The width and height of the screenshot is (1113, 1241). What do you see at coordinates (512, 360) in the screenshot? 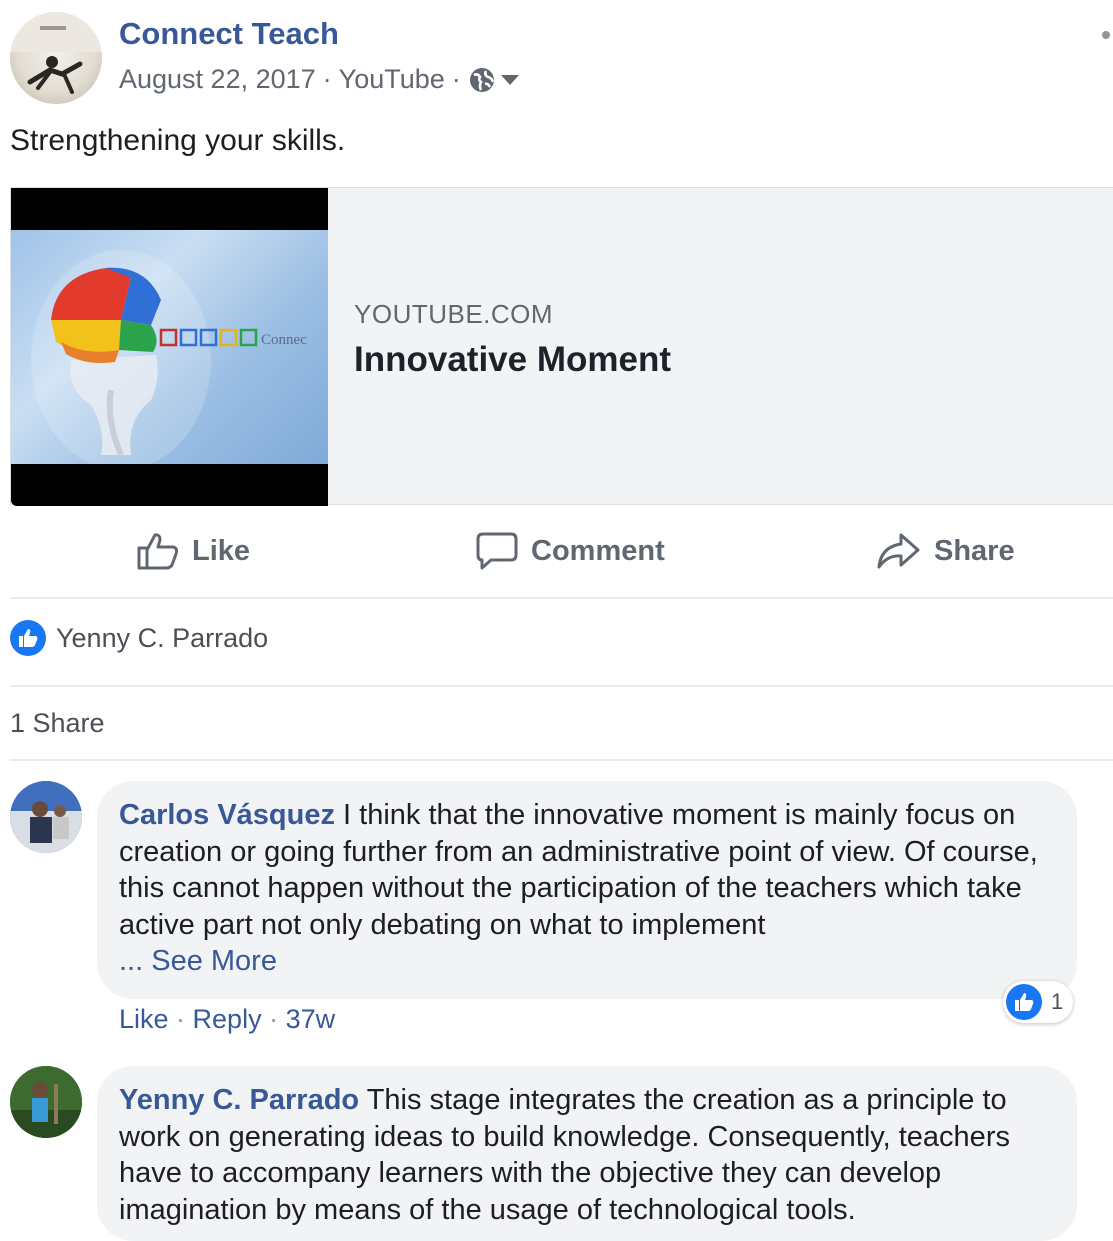
I see `link-title: Innovative Moment` at bounding box center [512, 360].